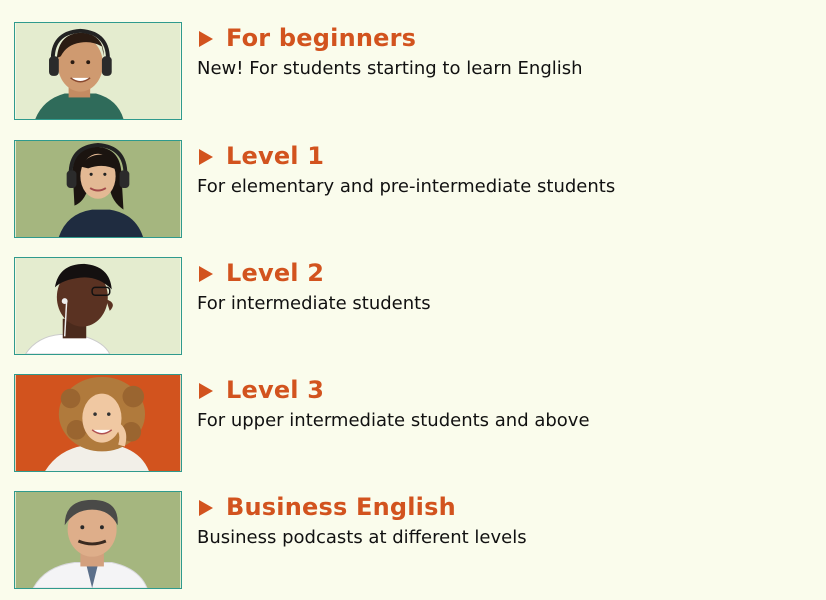 This screenshot has height=600, width=826. I want to click on level-2-thumbnail, so click(98, 306).